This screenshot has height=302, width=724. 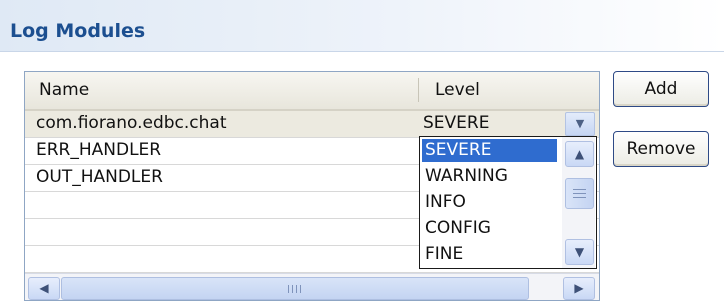 I want to click on scroll-down-button: ▼, so click(x=579, y=252).